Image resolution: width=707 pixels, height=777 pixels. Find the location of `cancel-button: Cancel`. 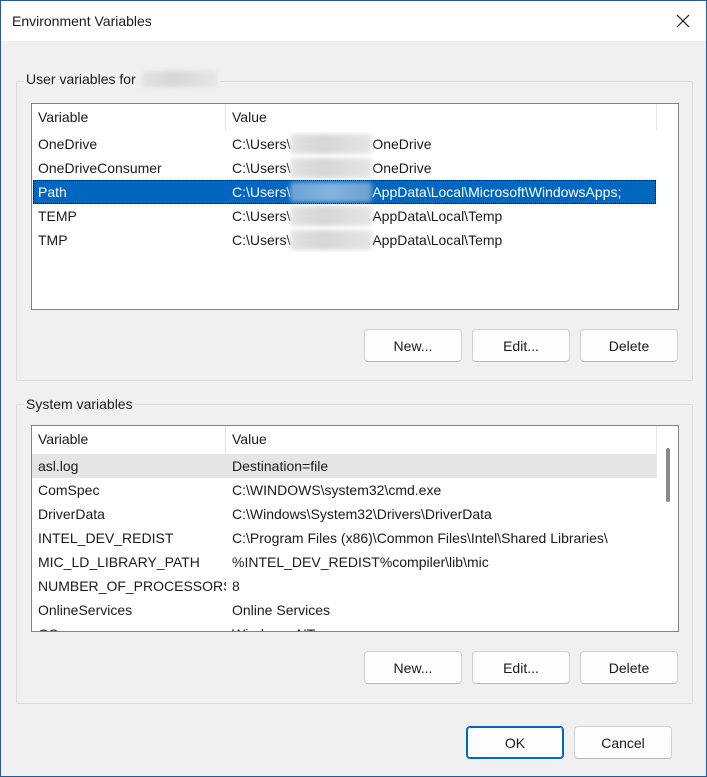

cancel-button: Cancel is located at coordinates (623, 742).